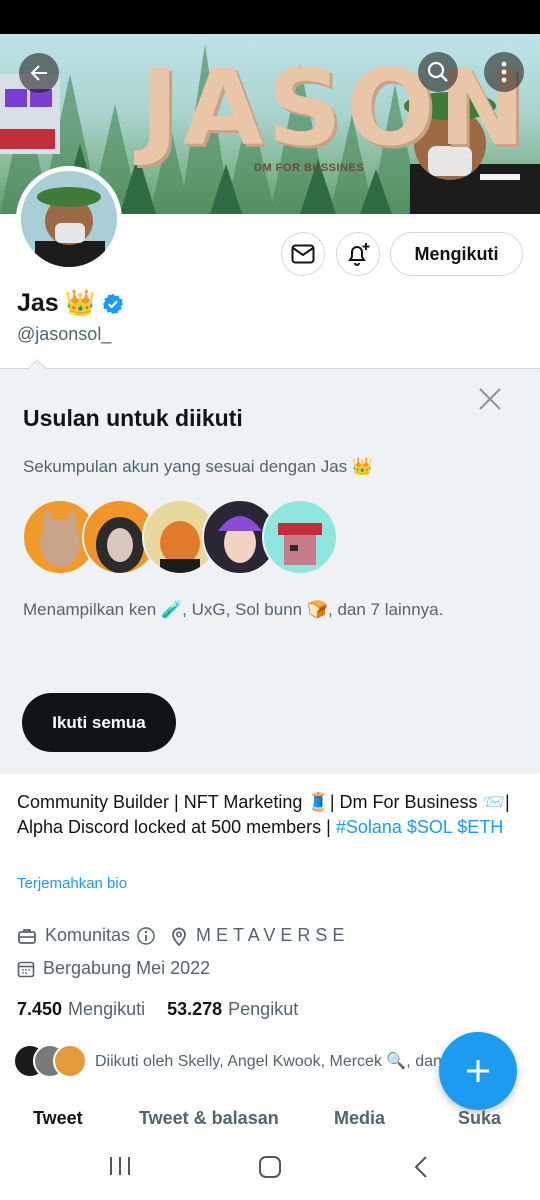  What do you see at coordinates (359, 1118) in the screenshot?
I see `tab-media: Media` at bounding box center [359, 1118].